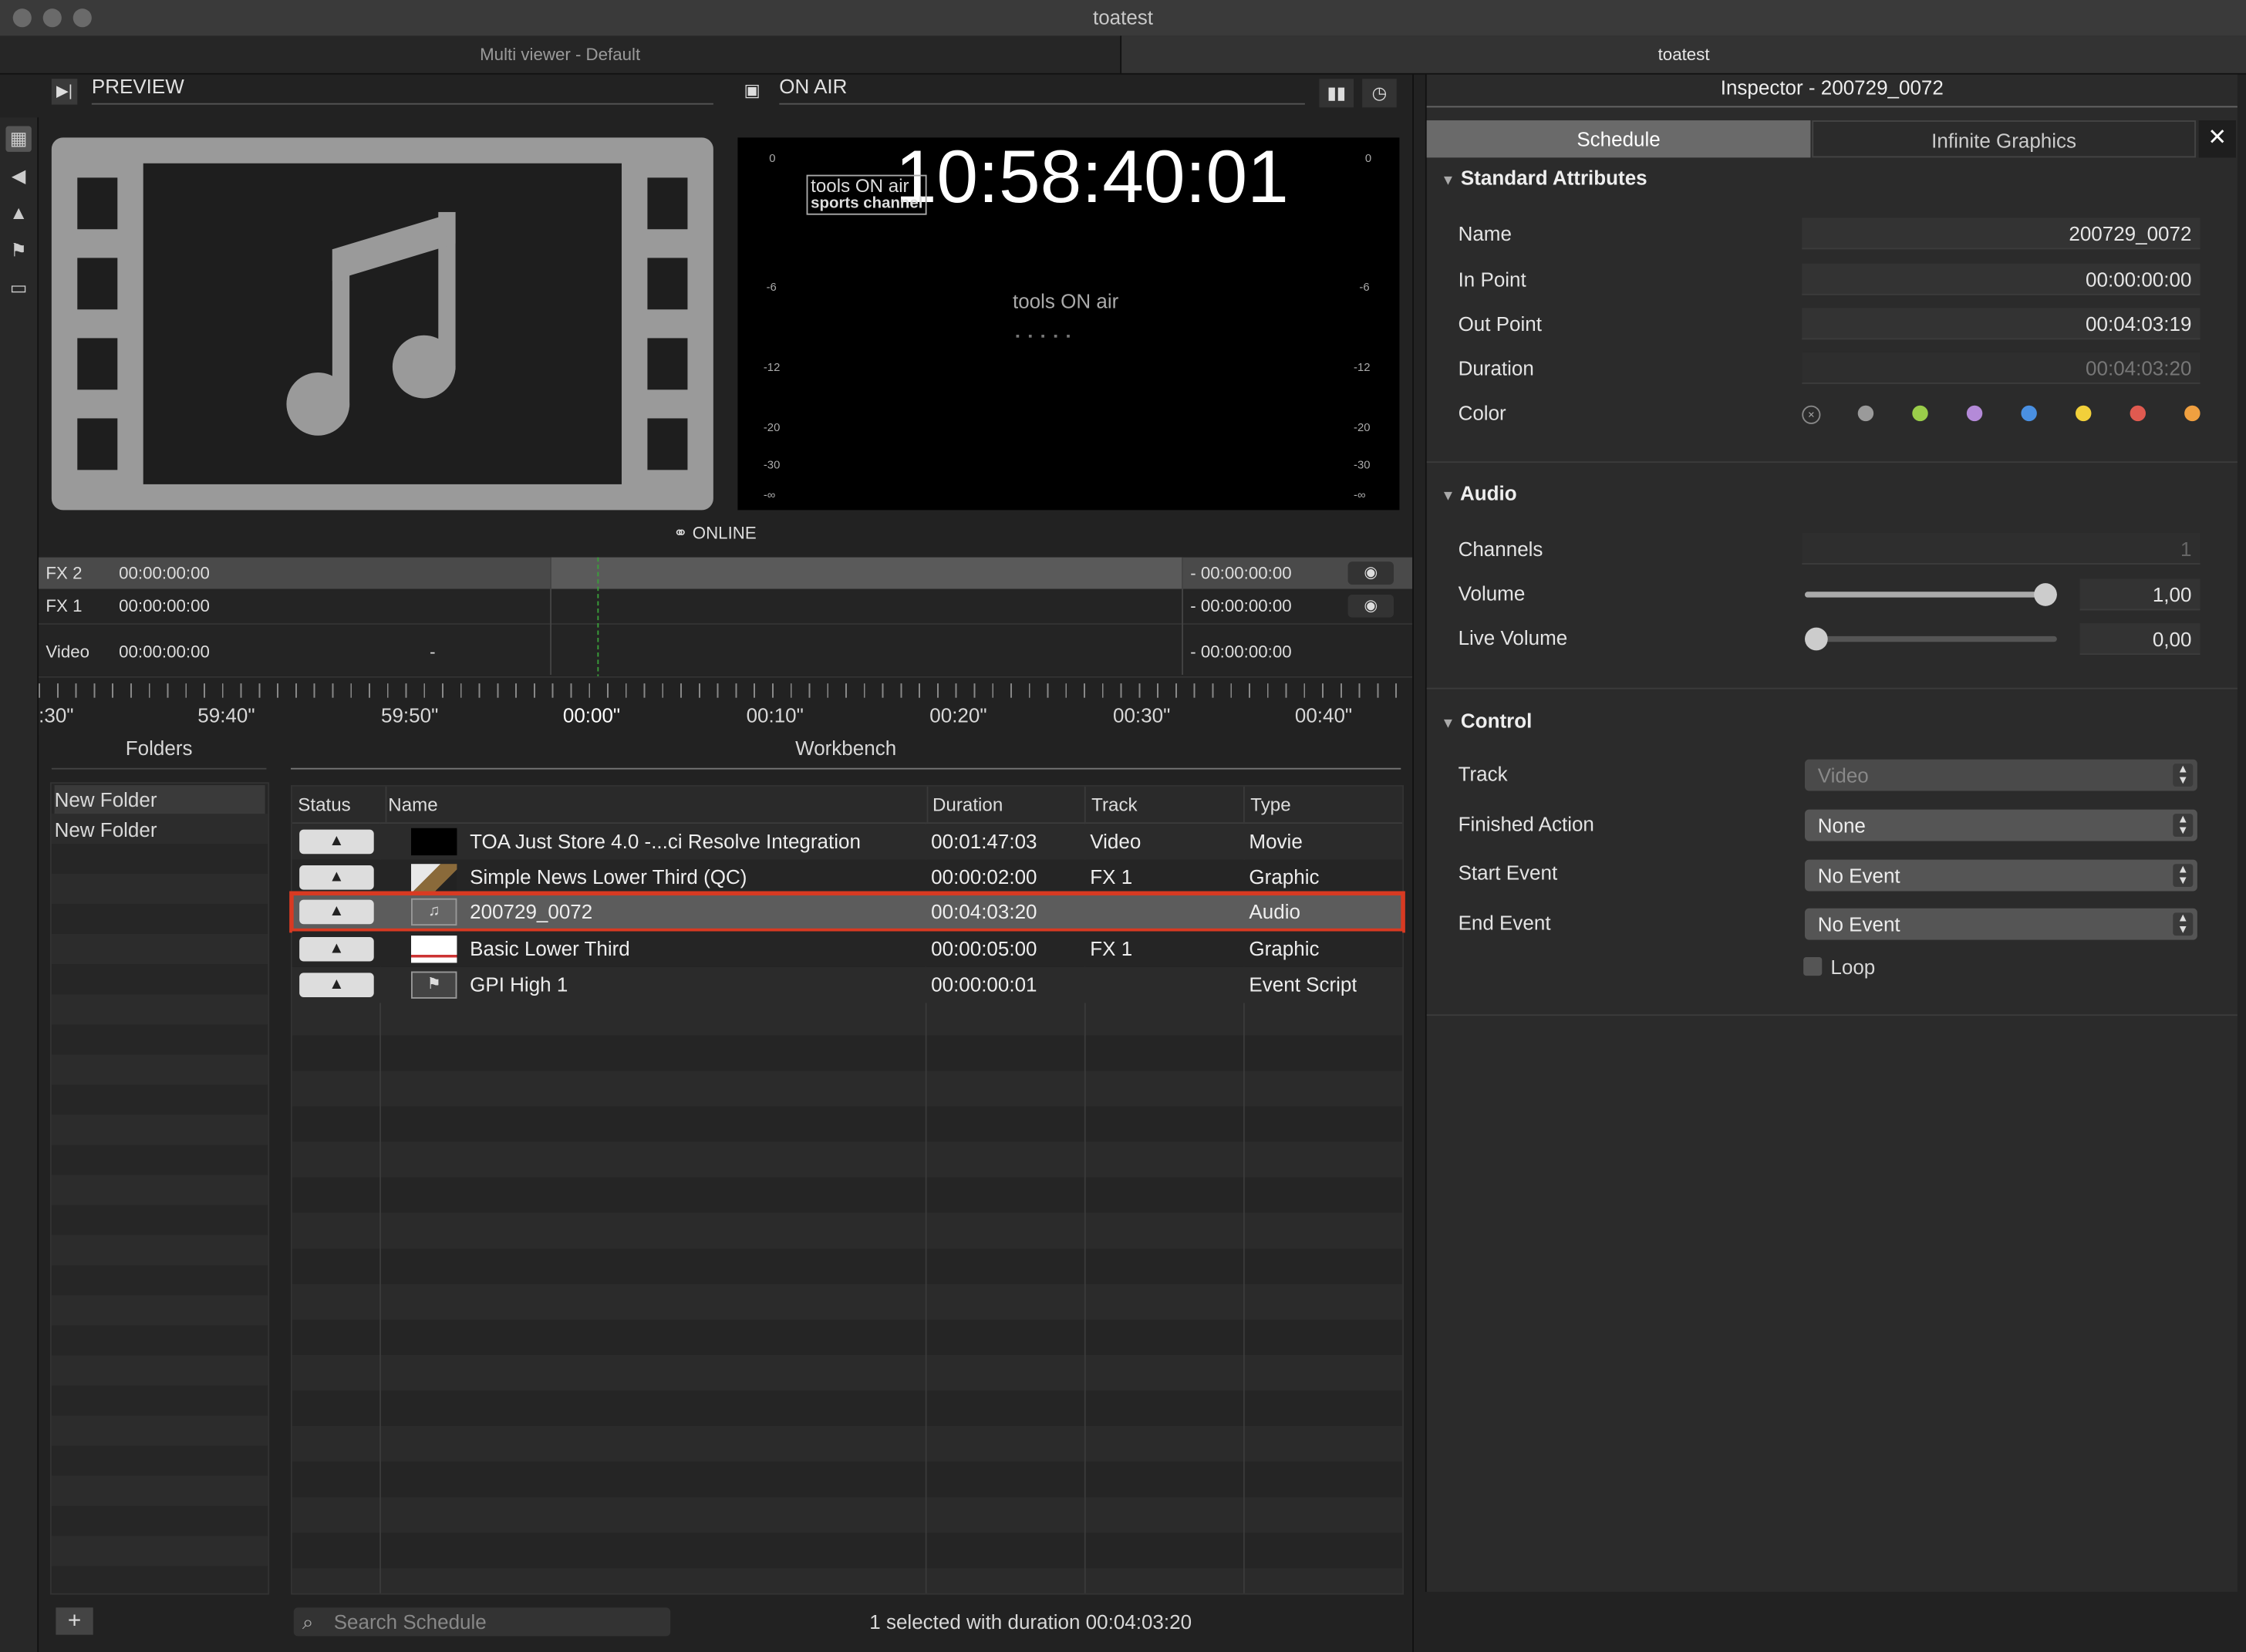  Describe the element at coordinates (2001, 924) in the screenshot. I see `end-event-popup: No Event ▲ ▼` at that location.